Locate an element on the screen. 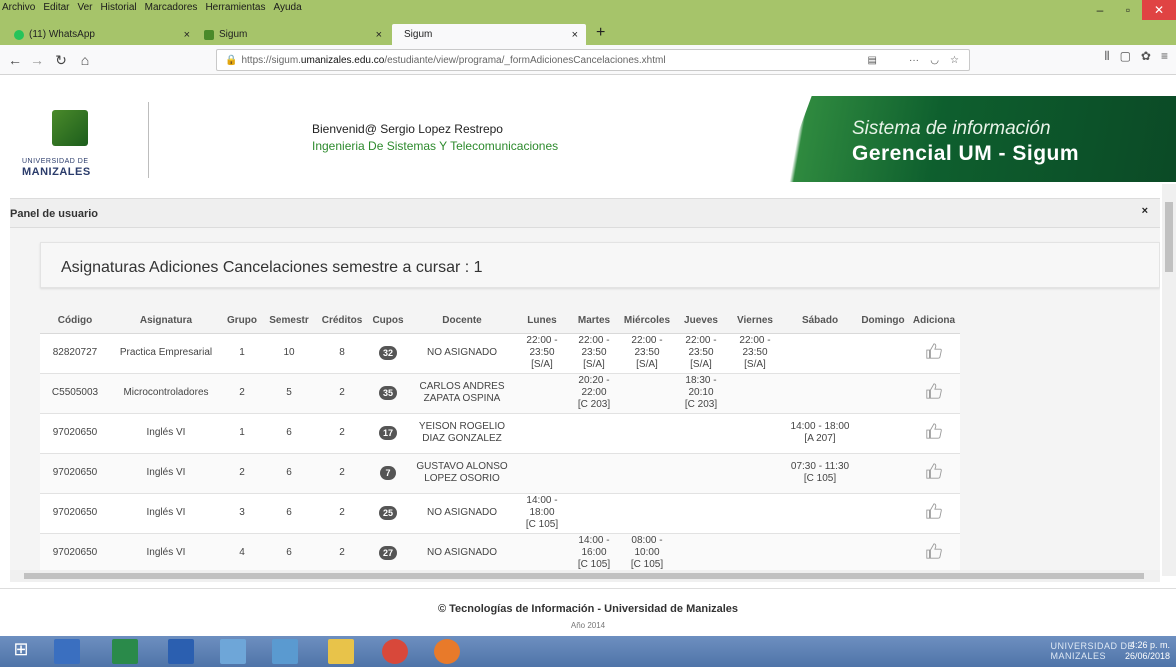 The height and width of the screenshot is (667, 1176). cell-text: 08:00 - 10:00 is located at coordinates (647, 546).